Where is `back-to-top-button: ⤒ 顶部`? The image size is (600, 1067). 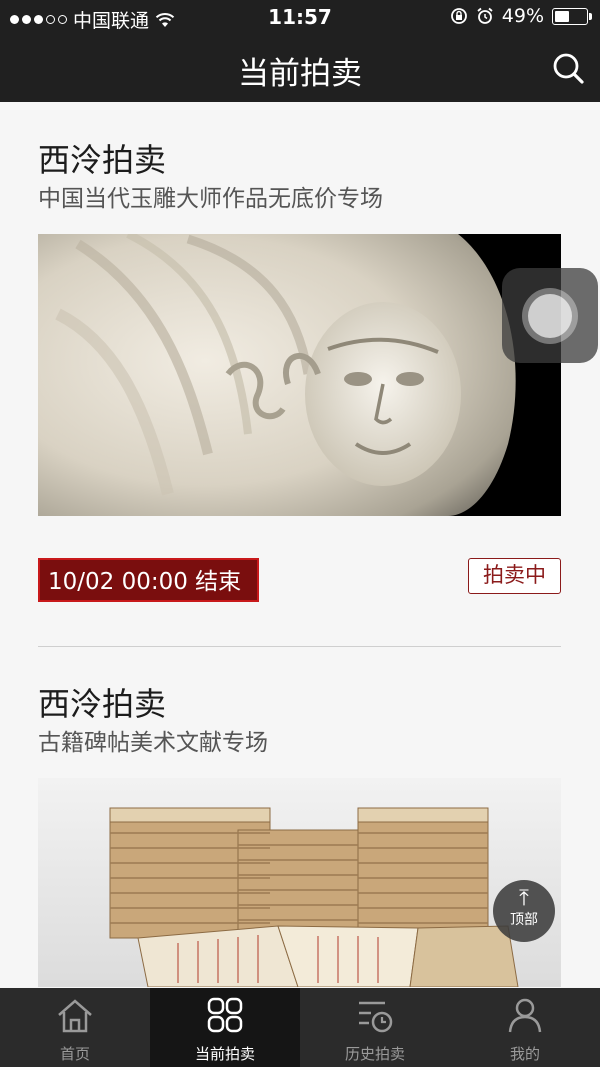
back-to-top-button: ⤒ 顶部 is located at coordinates (524, 911).